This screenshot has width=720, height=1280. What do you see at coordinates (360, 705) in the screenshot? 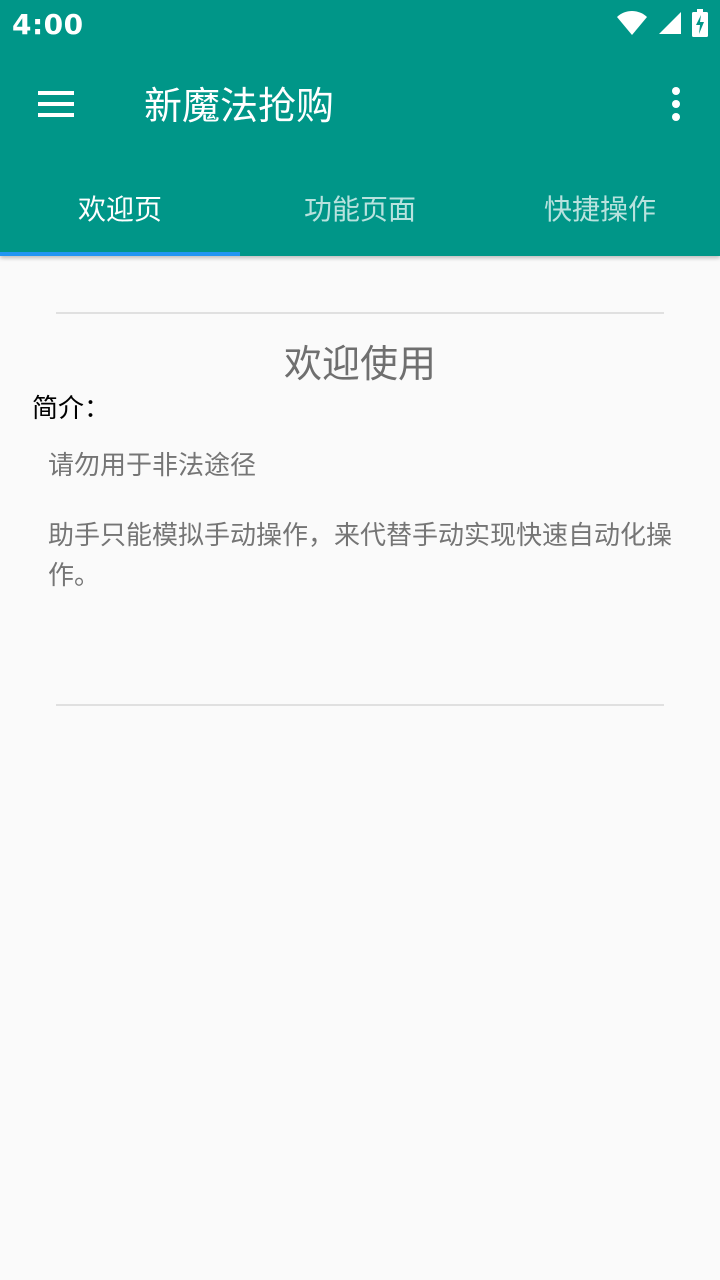
I see `bottom-divider` at bounding box center [360, 705].